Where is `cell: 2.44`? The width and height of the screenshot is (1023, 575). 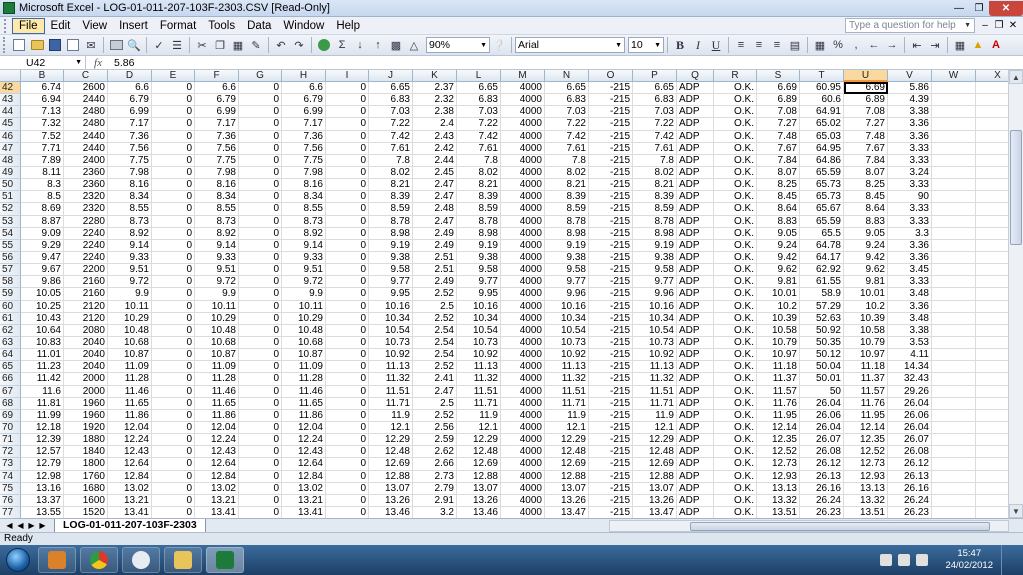
cell: 2.44 is located at coordinates (435, 160).